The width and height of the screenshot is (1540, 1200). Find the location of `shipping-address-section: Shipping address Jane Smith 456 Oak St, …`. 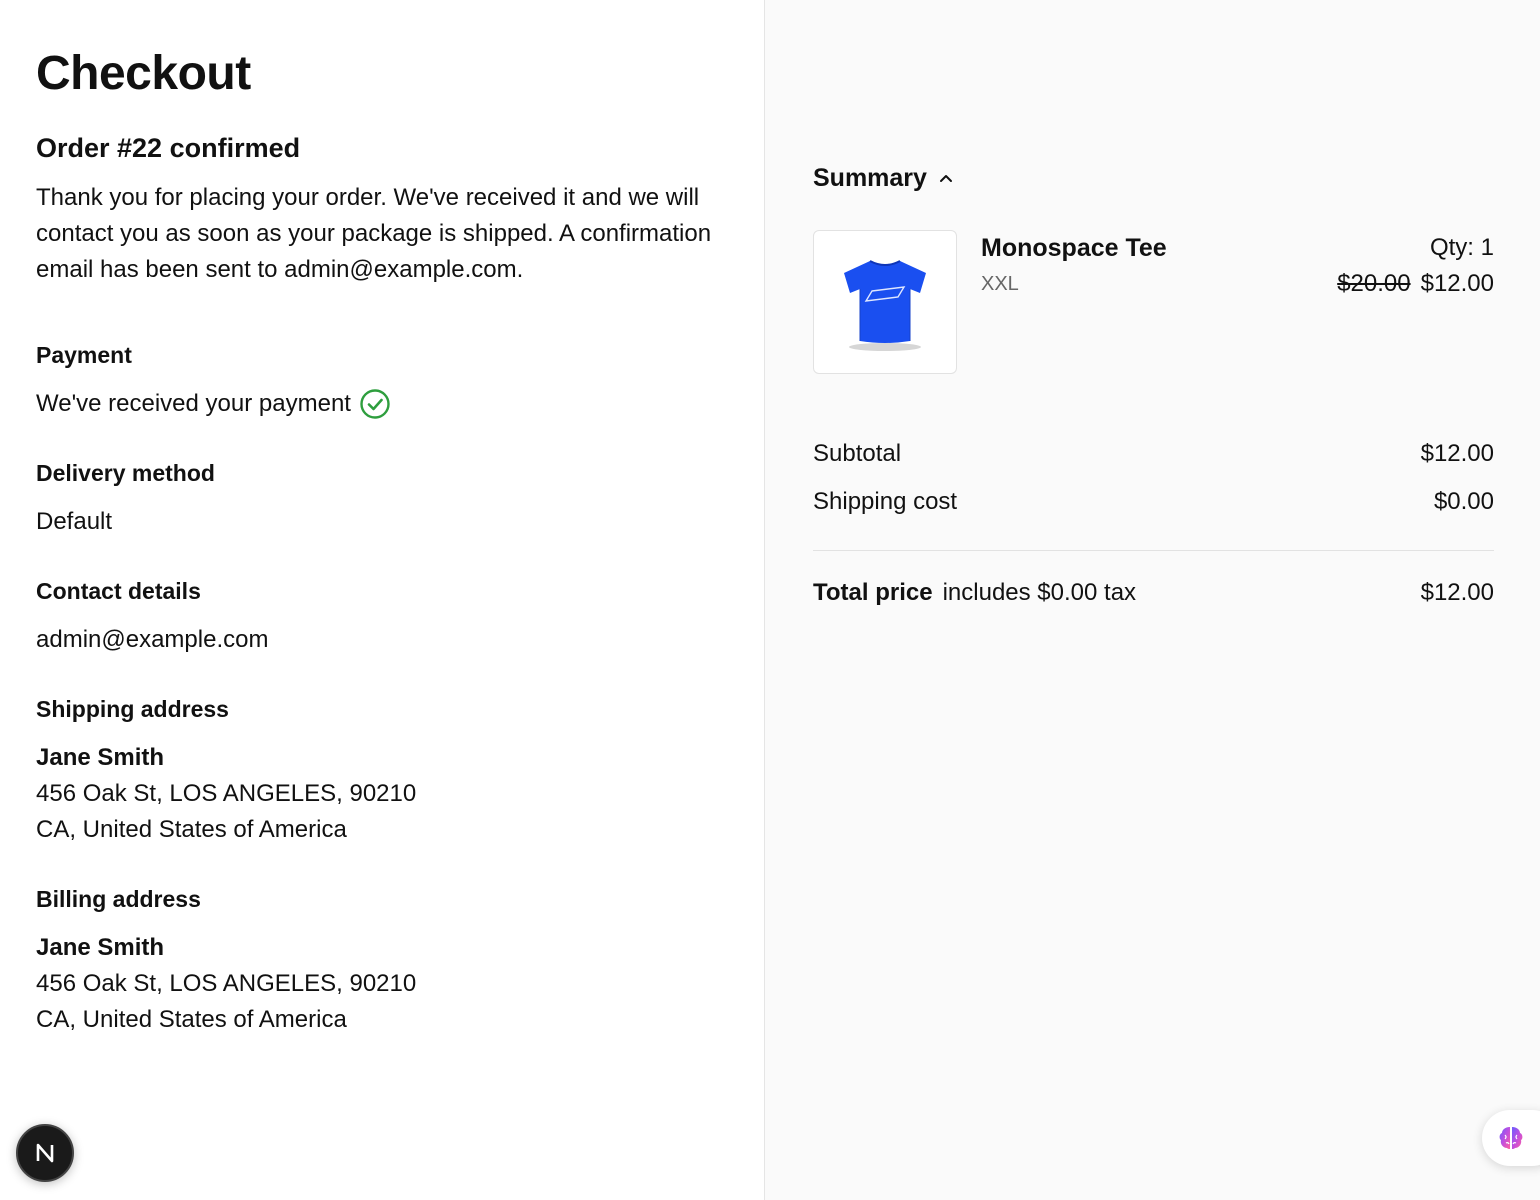

shipping-address-section: Shipping address Jane Smith 456 Oak St, … is located at coordinates (382, 771).